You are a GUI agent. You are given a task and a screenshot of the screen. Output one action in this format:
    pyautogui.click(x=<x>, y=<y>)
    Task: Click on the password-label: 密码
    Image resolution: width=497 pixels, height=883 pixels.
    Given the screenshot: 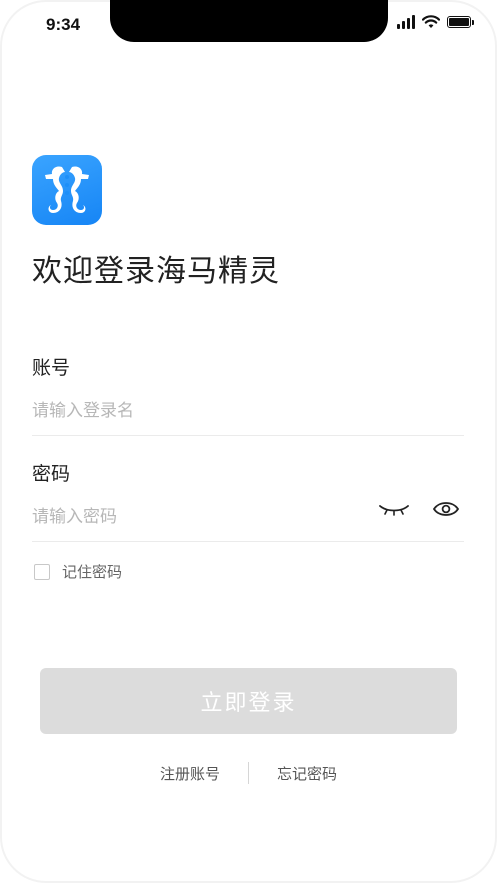 What is the action you would take?
    pyautogui.click(x=51, y=474)
    